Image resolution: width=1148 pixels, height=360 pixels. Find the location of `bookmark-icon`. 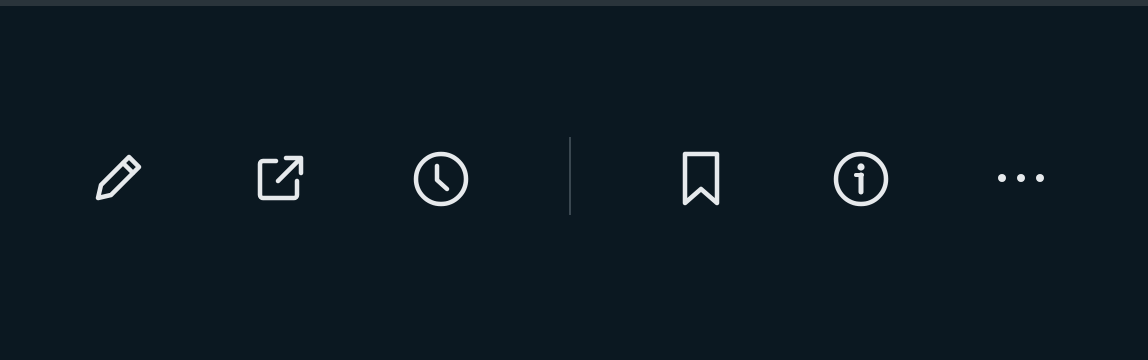

bookmark-icon is located at coordinates (701, 178).